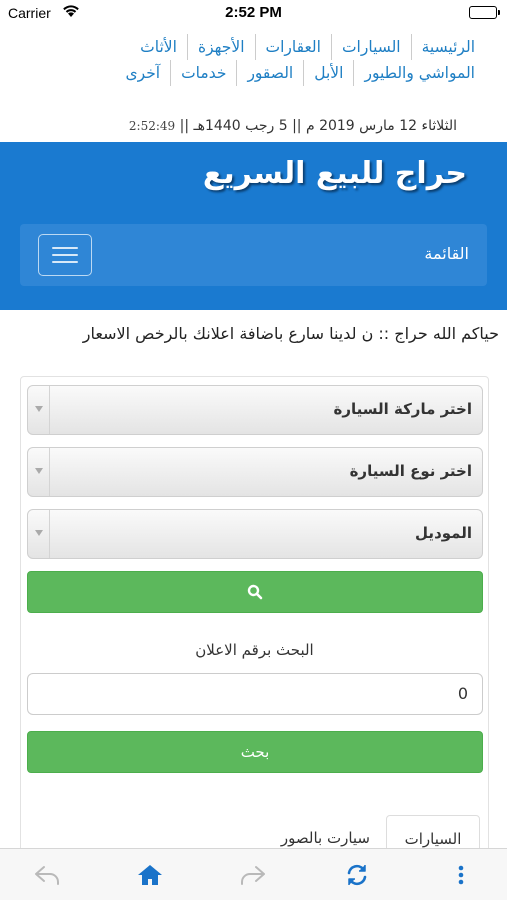 The width and height of the screenshot is (507, 900). Describe the element at coordinates (325, 838) in the screenshot. I see `tab-cars-with-photos: سيارت بالصور` at that location.